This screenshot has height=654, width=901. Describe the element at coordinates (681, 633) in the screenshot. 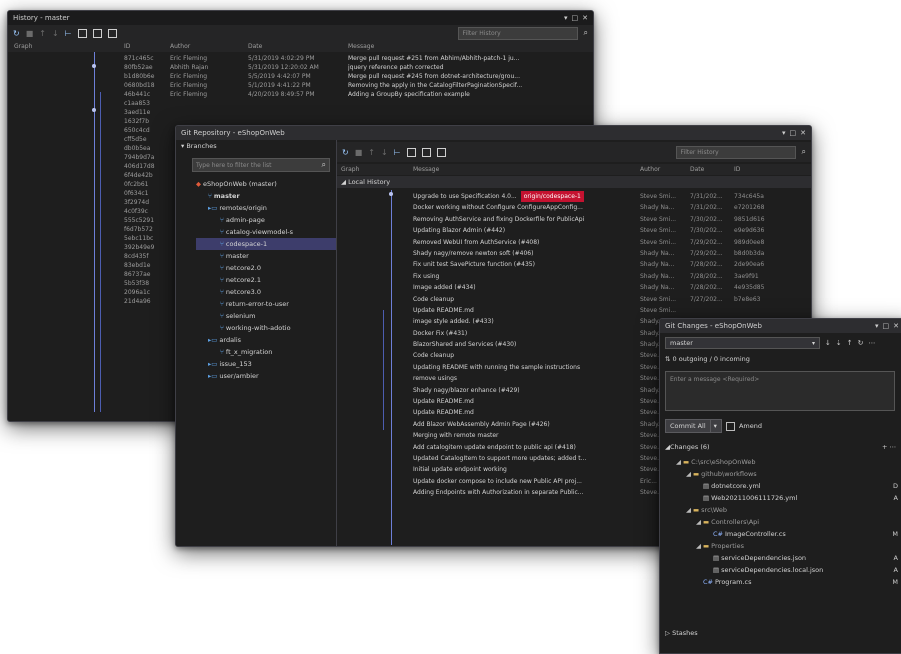

I see `stashes-header: ▷ Stashes` at that location.